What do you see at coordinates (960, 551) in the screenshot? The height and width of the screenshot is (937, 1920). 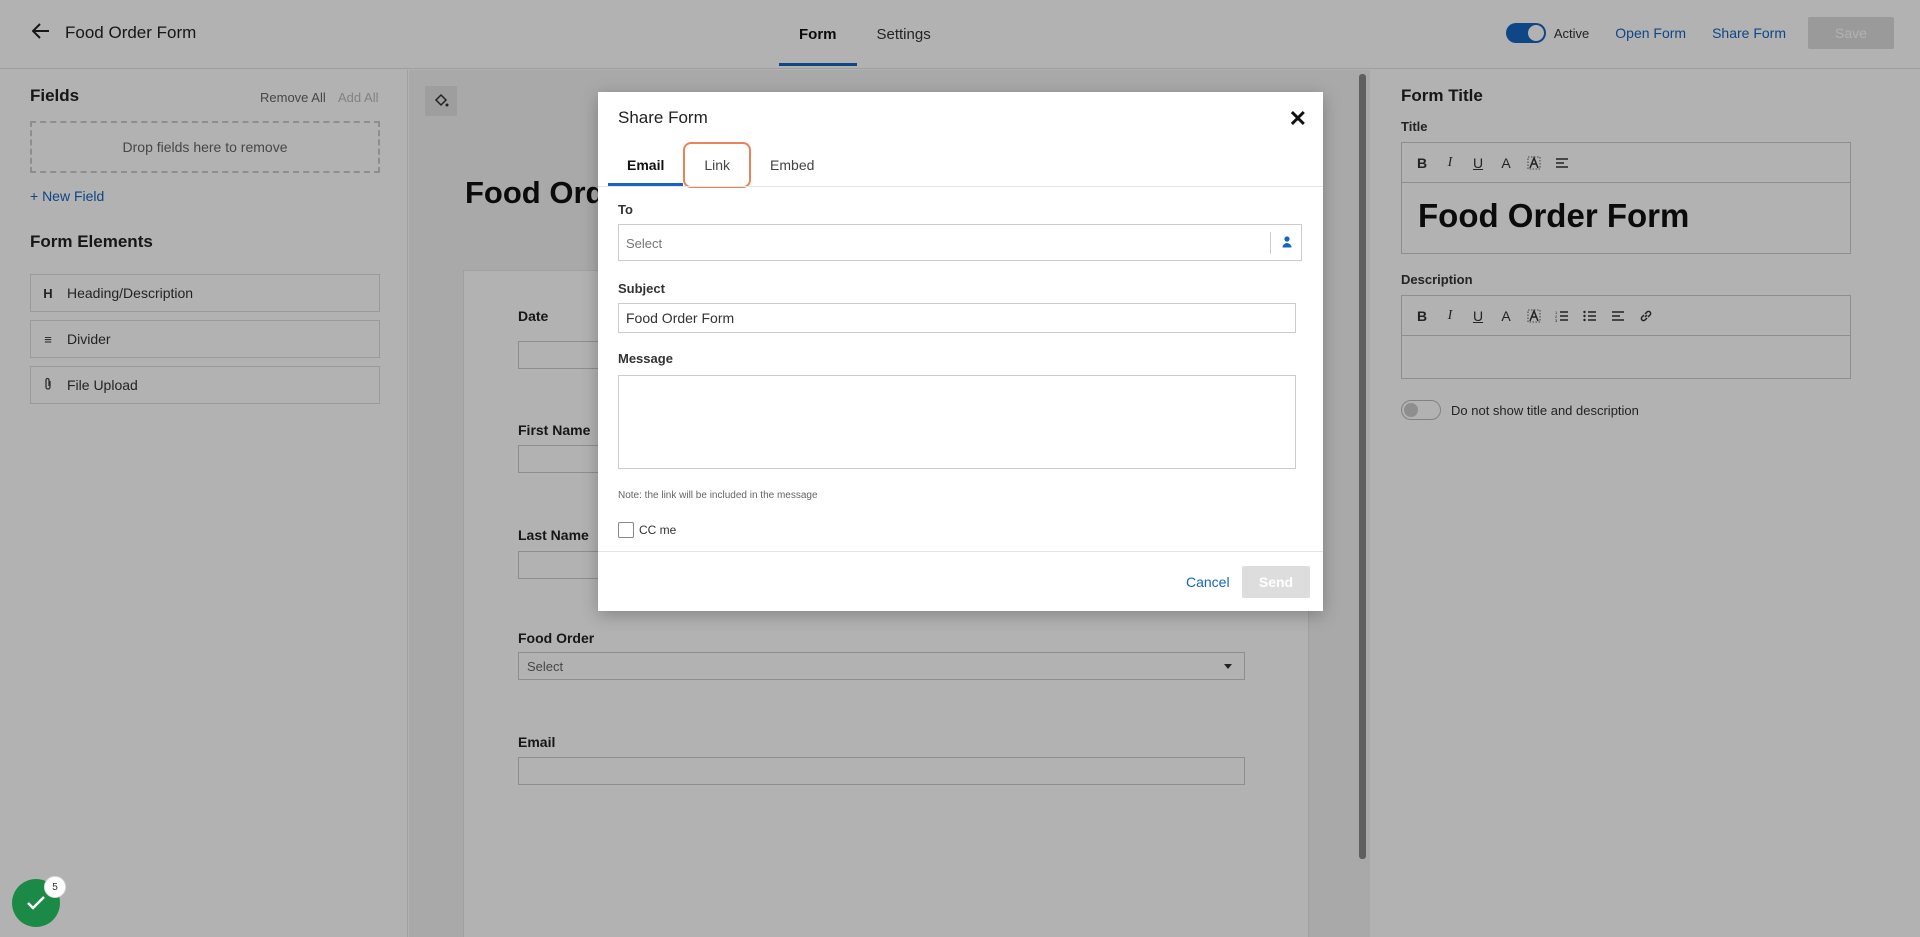 I see `footer-divider` at bounding box center [960, 551].